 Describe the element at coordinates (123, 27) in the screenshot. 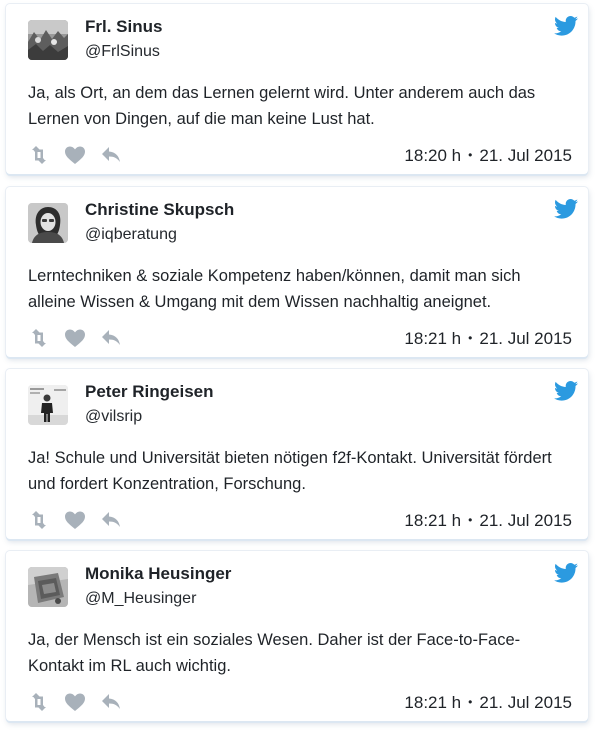

I see `author-name: Frl. Sinus` at that location.